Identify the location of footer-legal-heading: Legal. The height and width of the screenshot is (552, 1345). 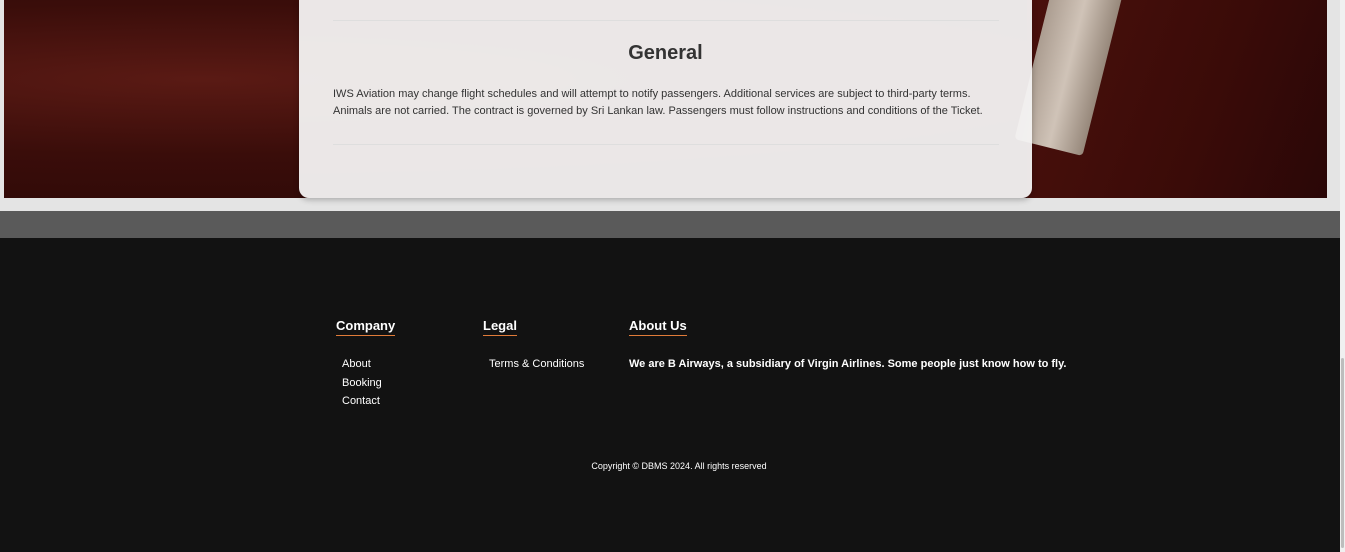
(500, 327).